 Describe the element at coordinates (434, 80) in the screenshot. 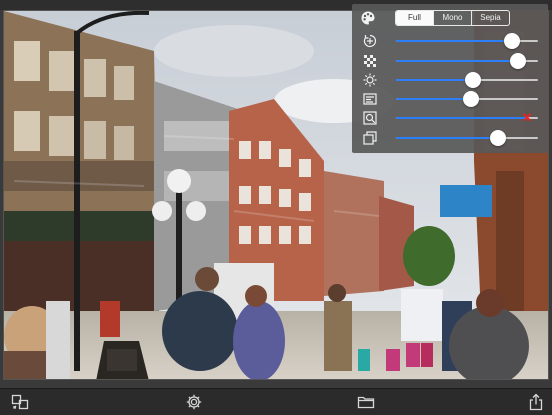

I see `brightness-slider-fill` at that location.